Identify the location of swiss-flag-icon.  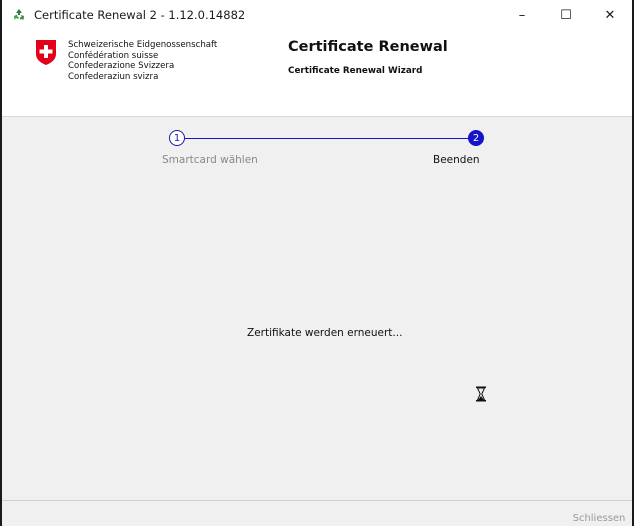
(46, 52).